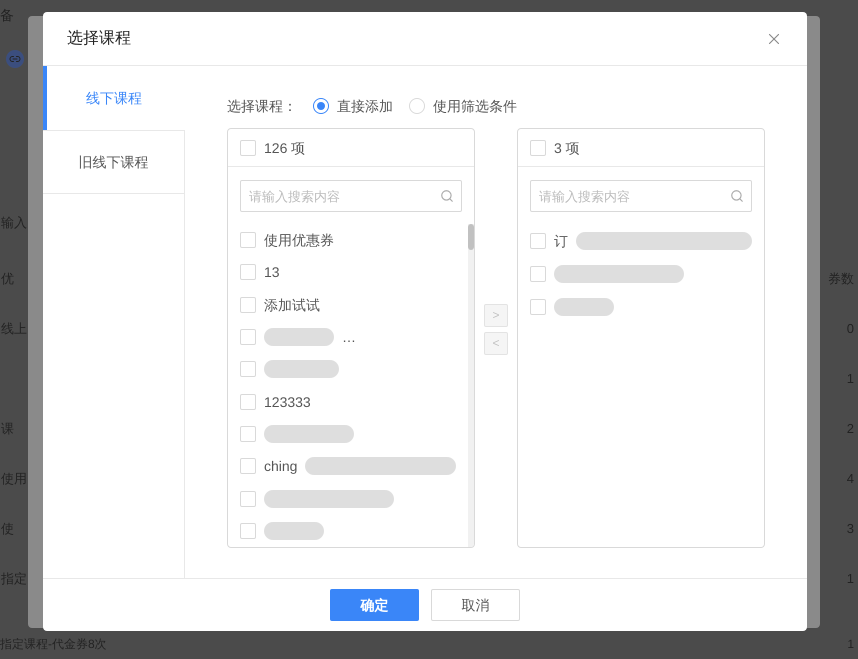 Image resolution: width=858 pixels, height=659 pixels. I want to click on item-label: ching, so click(281, 466).